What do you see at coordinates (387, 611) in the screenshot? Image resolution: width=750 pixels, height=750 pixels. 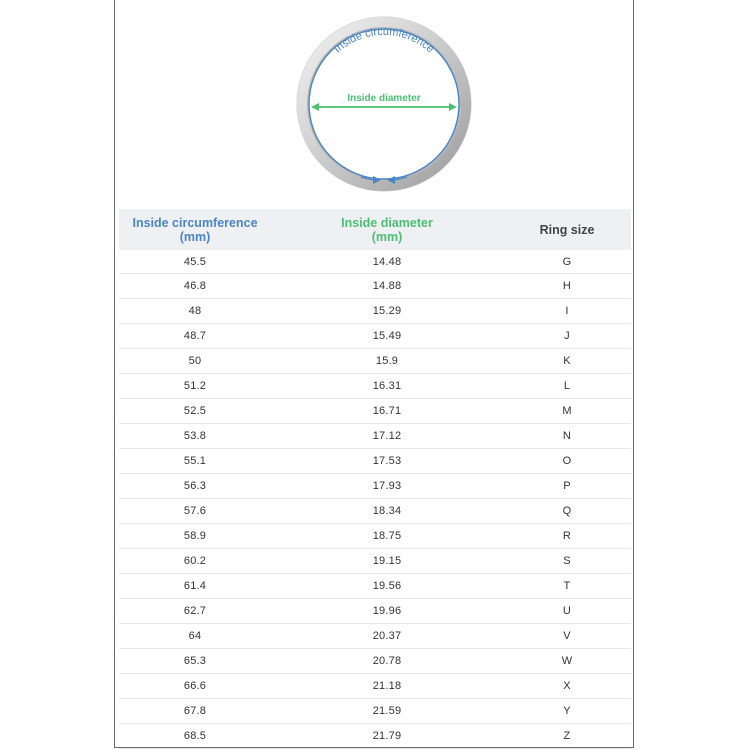 I see `cell-diameter: 19.96` at bounding box center [387, 611].